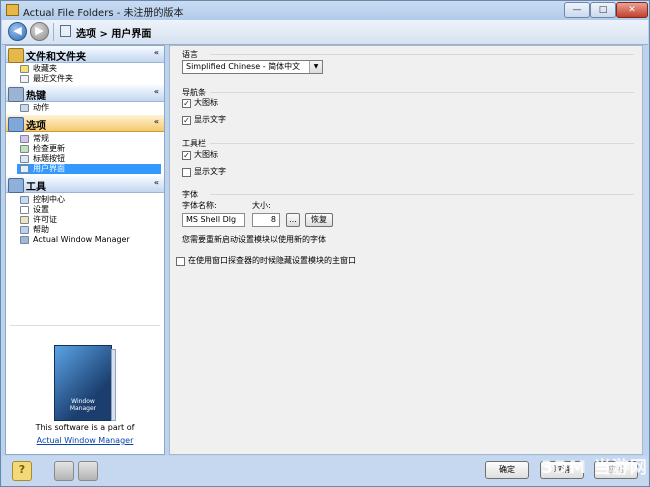  I want to click on toolbar-large-icons-label: 大图标, so click(206, 155).